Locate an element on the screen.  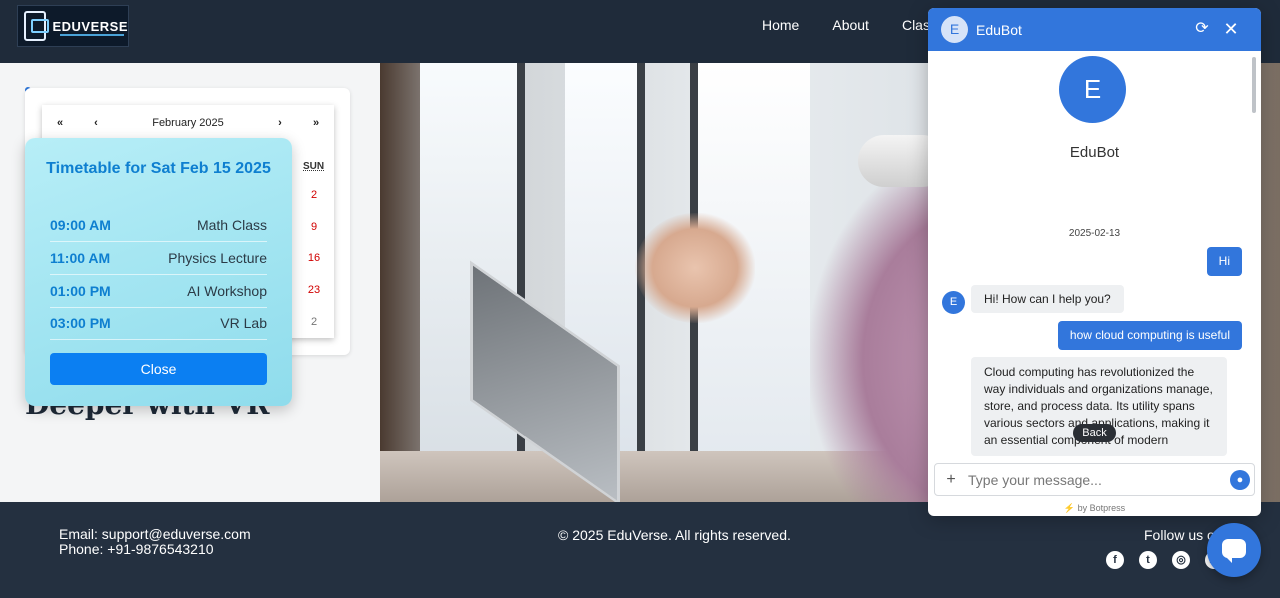
timetable-event: Physics Lecture is located at coordinates (217, 258).